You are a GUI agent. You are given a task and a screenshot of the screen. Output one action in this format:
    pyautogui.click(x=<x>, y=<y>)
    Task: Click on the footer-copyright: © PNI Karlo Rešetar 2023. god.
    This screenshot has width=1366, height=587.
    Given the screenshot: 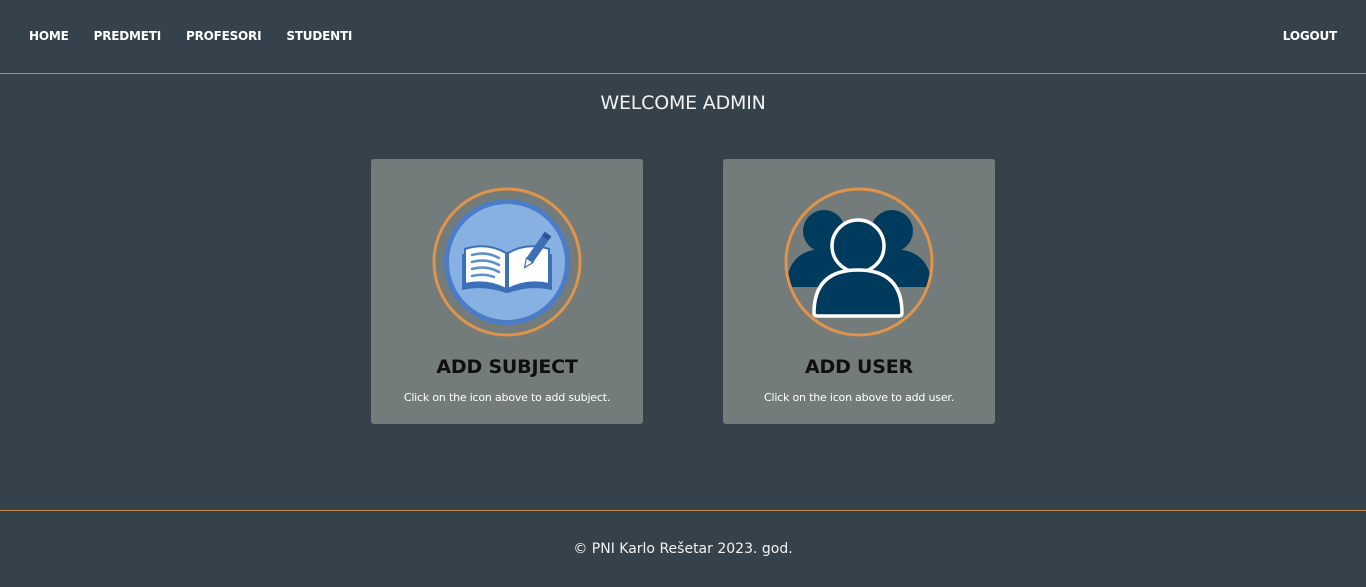 What is the action you would take?
    pyautogui.click(x=683, y=549)
    